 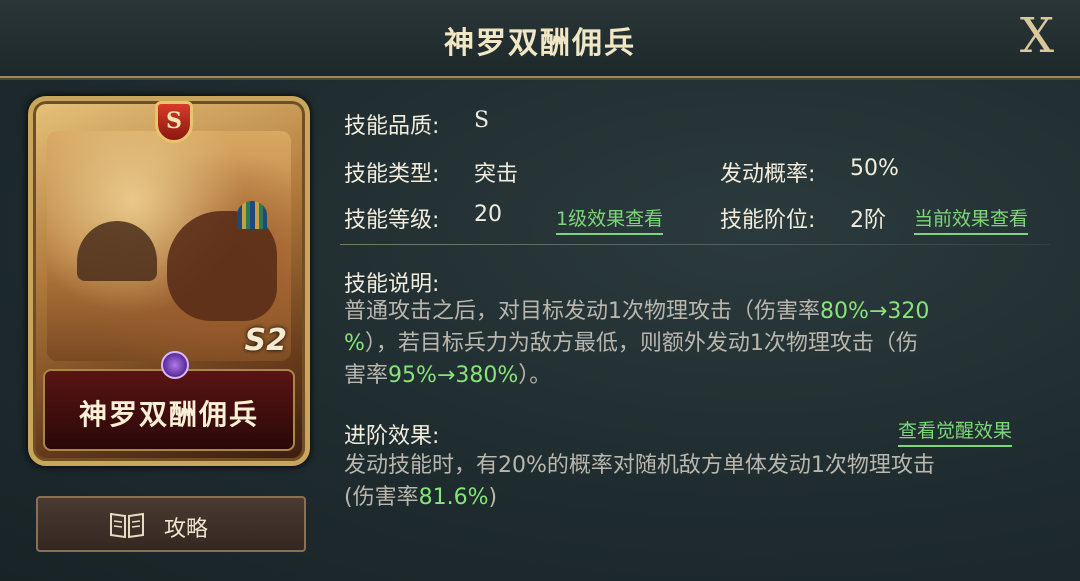 What do you see at coordinates (637, 311) in the screenshot?
I see `description-line-1: 普通攻击之后，对目标发动1次物理攻击（伤害率80%→320` at bounding box center [637, 311].